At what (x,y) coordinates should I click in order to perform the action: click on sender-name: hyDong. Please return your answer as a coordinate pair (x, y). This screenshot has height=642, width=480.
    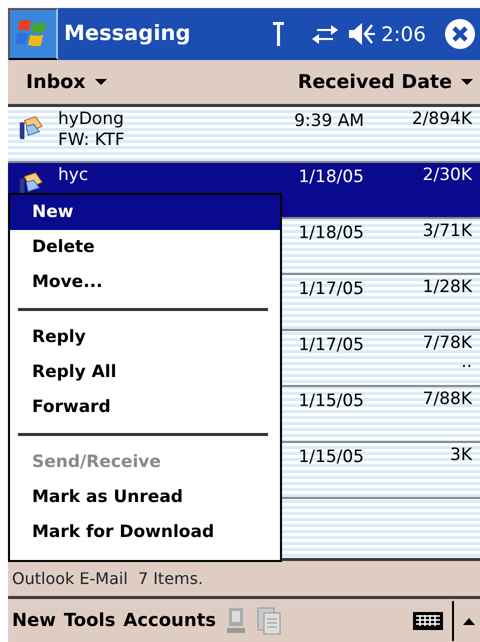
    Looking at the image, I should click on (91, 119).